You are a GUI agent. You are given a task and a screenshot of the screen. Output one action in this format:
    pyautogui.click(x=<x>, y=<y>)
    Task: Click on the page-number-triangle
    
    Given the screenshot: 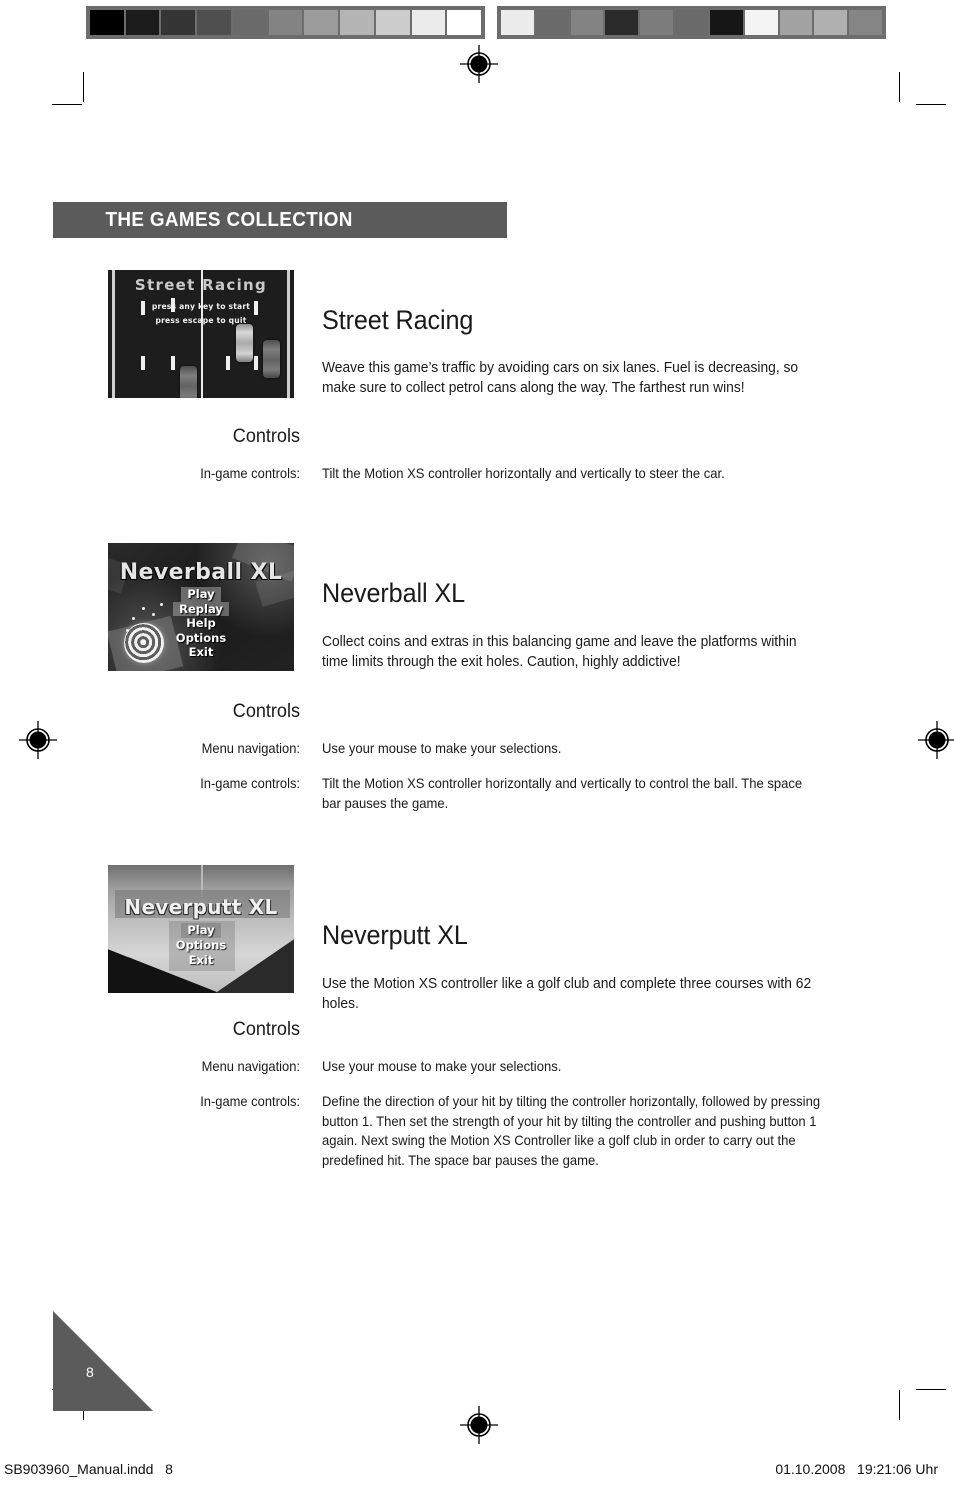 What is the action you would take?
    pyautogui.click(x=103, y=1361)
    